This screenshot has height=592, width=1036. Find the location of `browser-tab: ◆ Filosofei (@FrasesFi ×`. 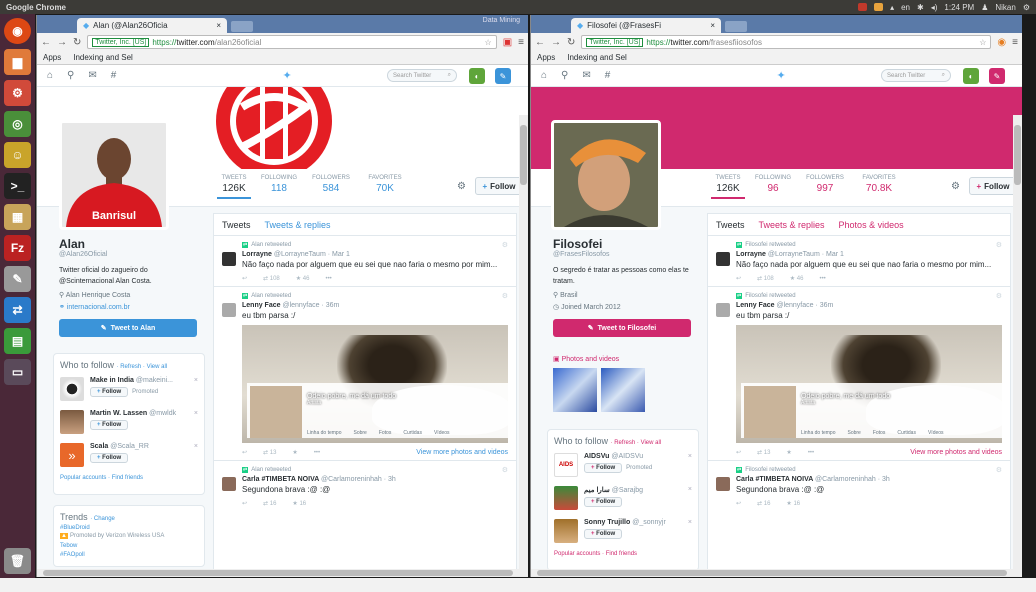

browser-tab: ◆ Filosofei (@FrasesFi × is located at coordinates (646, 25).